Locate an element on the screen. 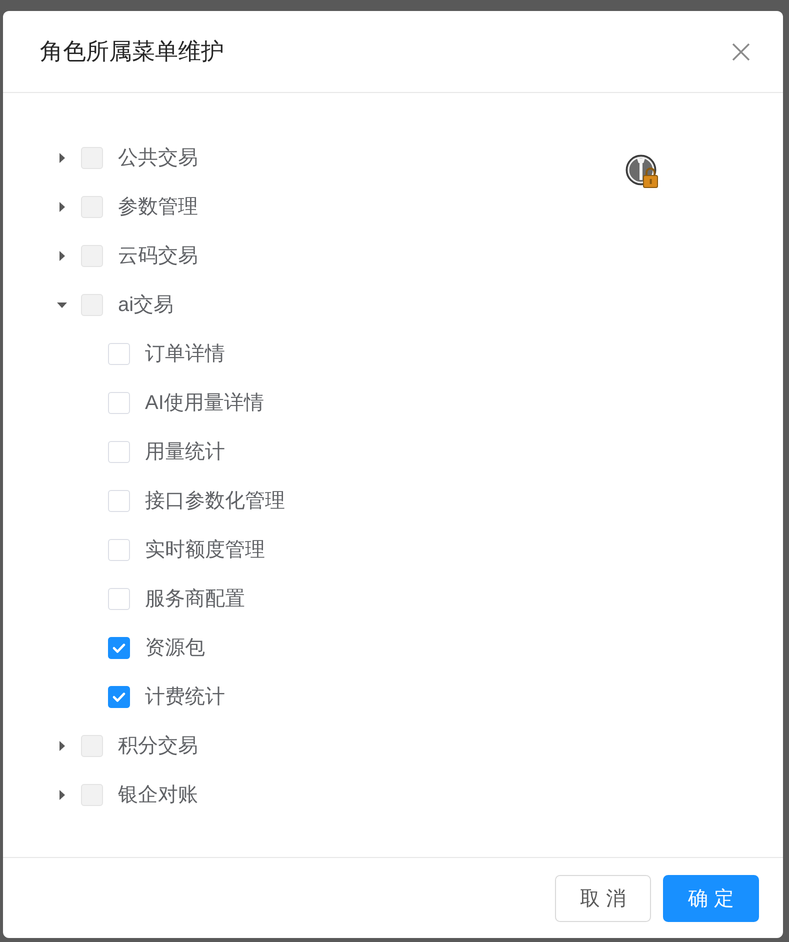 The image size is (789, 942). cancel-button: 取 消 is located at coordinates (603, 898).